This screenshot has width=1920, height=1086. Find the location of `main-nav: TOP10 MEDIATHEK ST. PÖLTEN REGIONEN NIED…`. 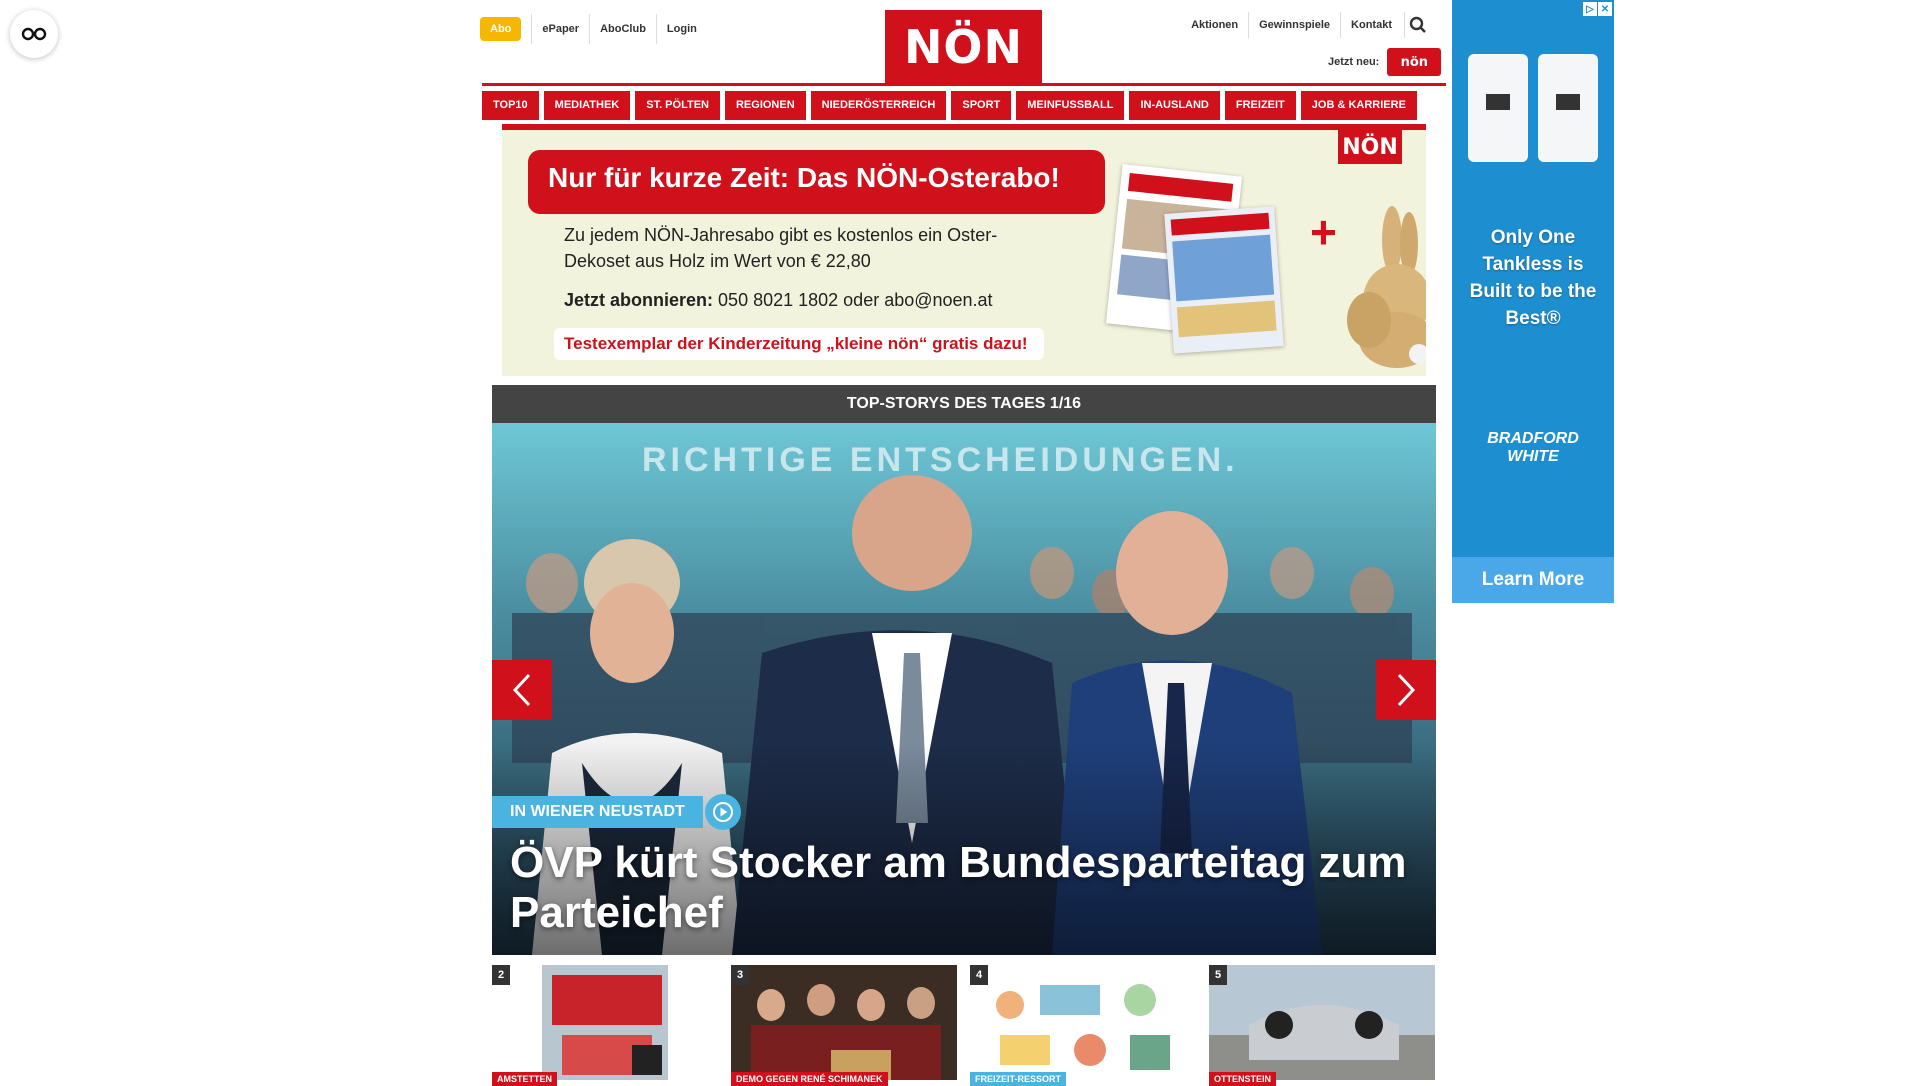

main-nav: TOP10 MEDIATHEK ST. PÖLTEN REGIONEN NIED… is located at coordinates (965, 105).